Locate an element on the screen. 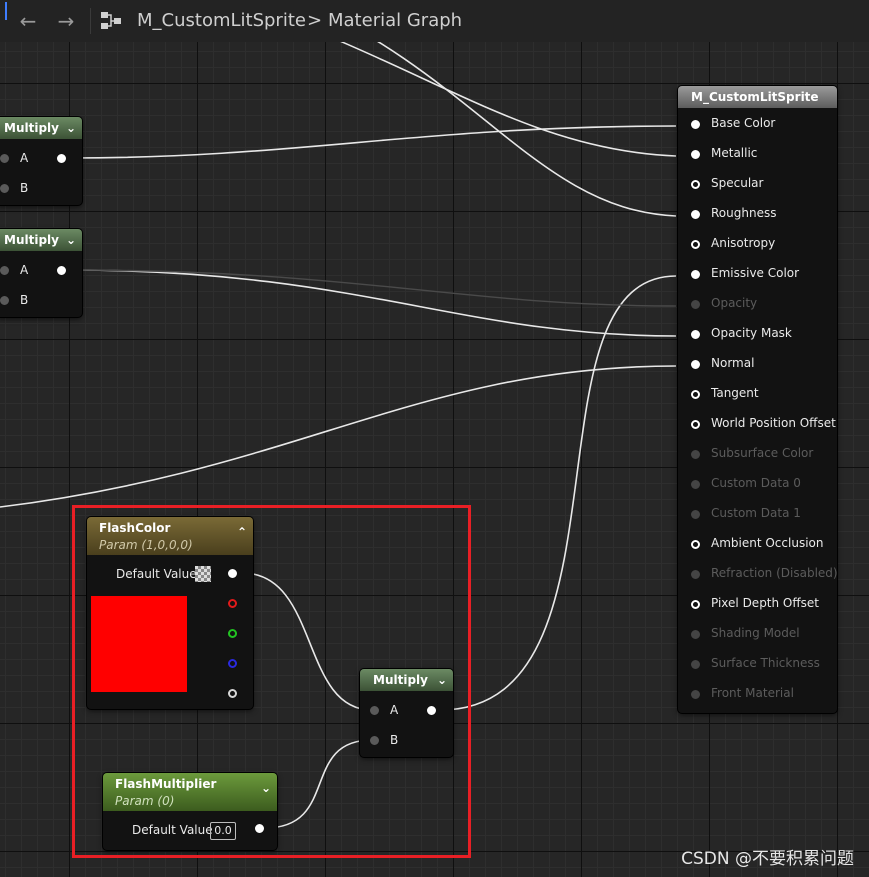 This screenshot has width=869, height=877. watermark: CSDN @不要积累问题 is located at coordinates (767, 859).